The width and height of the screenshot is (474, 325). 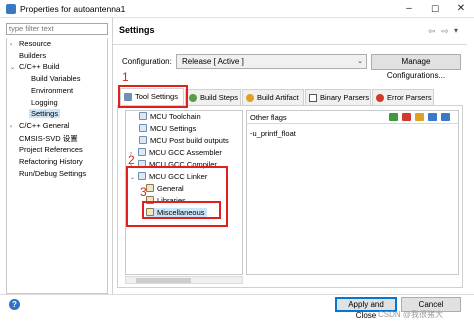 What do you see at coordinates (461, 9) in the screenshot?
I see `close-button: ✕` at bounding box center [461, 9].